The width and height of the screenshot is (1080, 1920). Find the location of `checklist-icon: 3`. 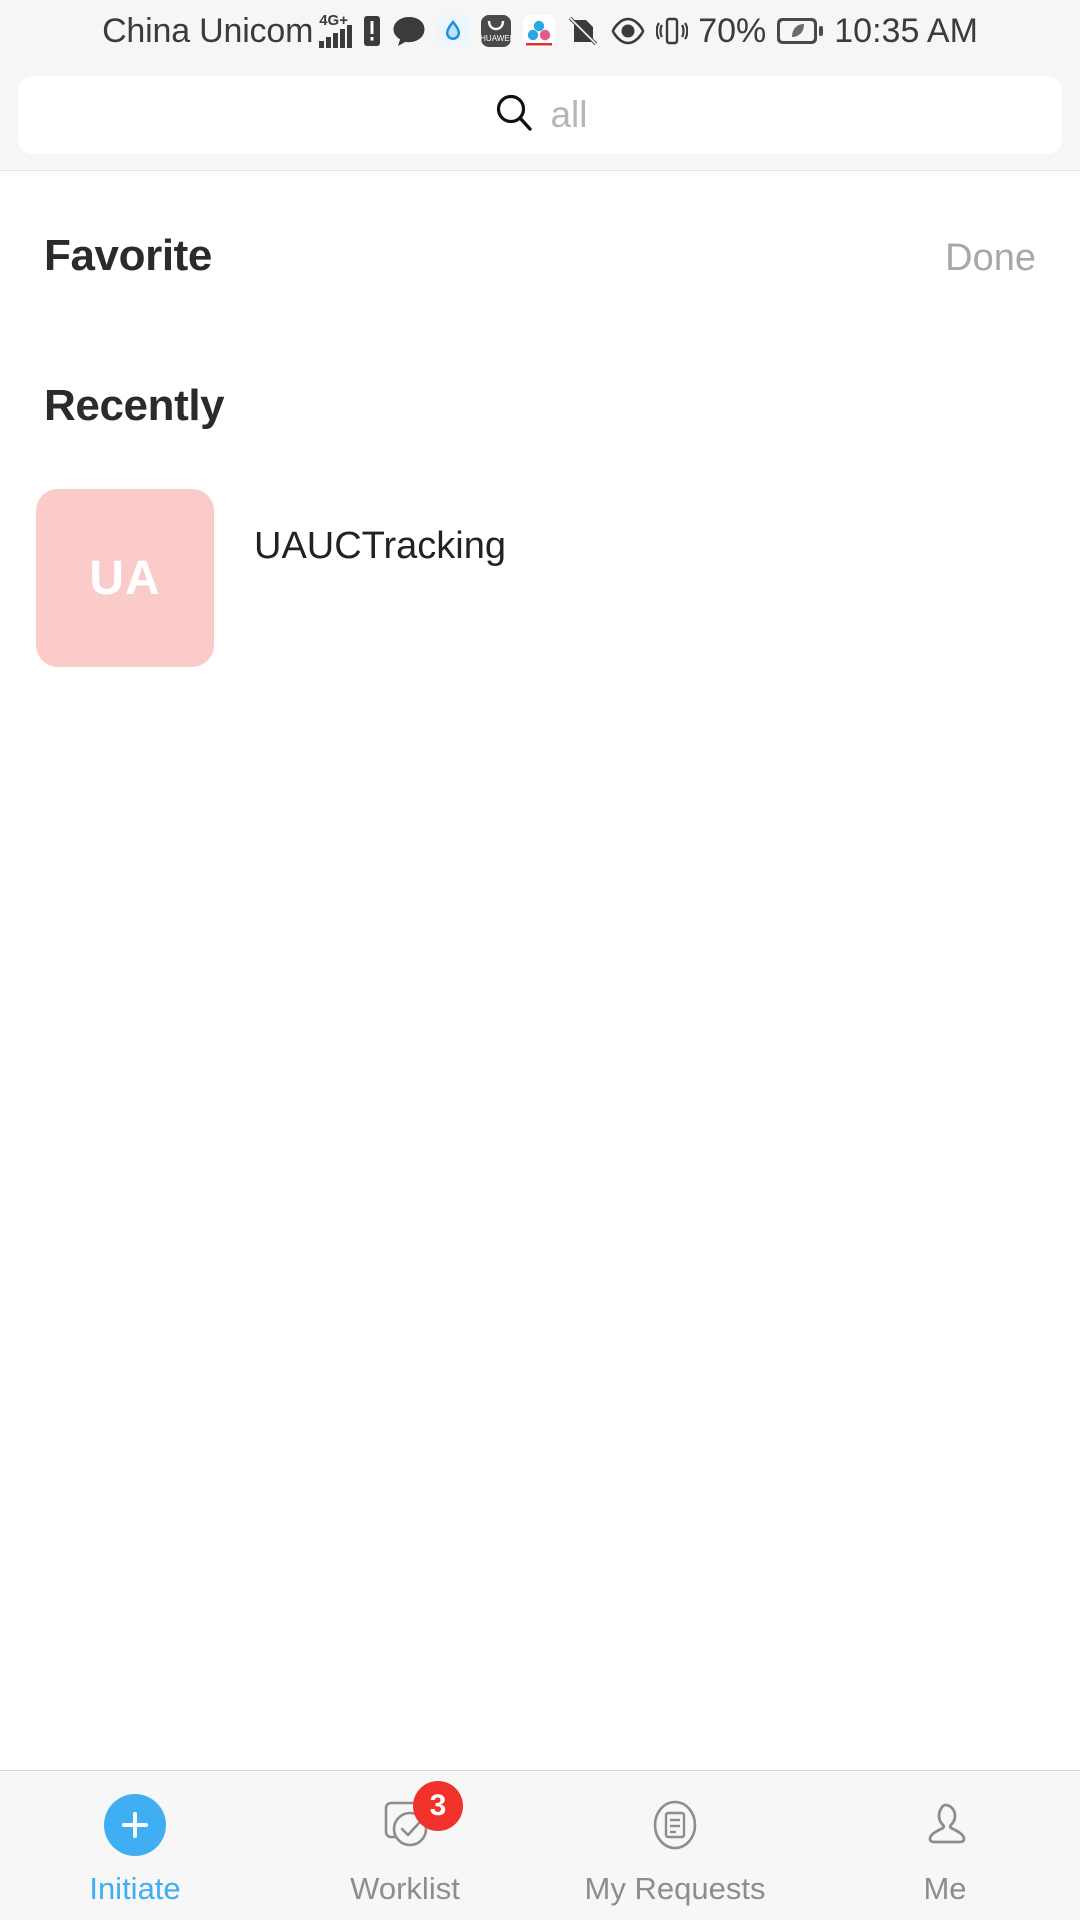

checklist-icon: 3 is located at coordinates (416, 1822).